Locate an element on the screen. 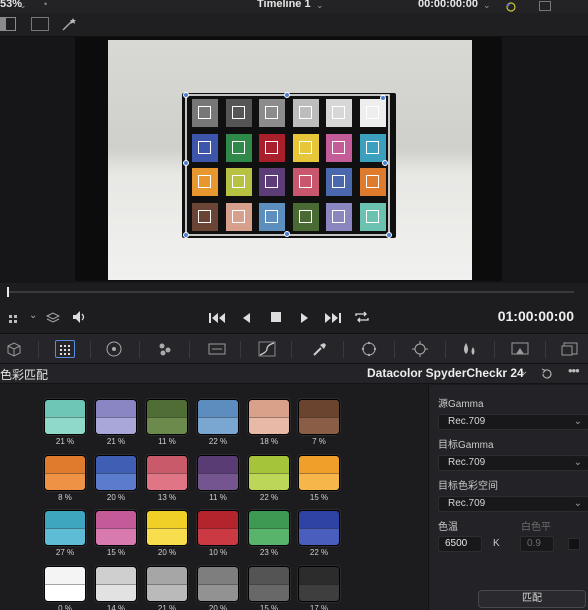 The width and height of the screenshot is (588, 610). qualifier-eyedropper-icon is located at coordinates (319, 349).